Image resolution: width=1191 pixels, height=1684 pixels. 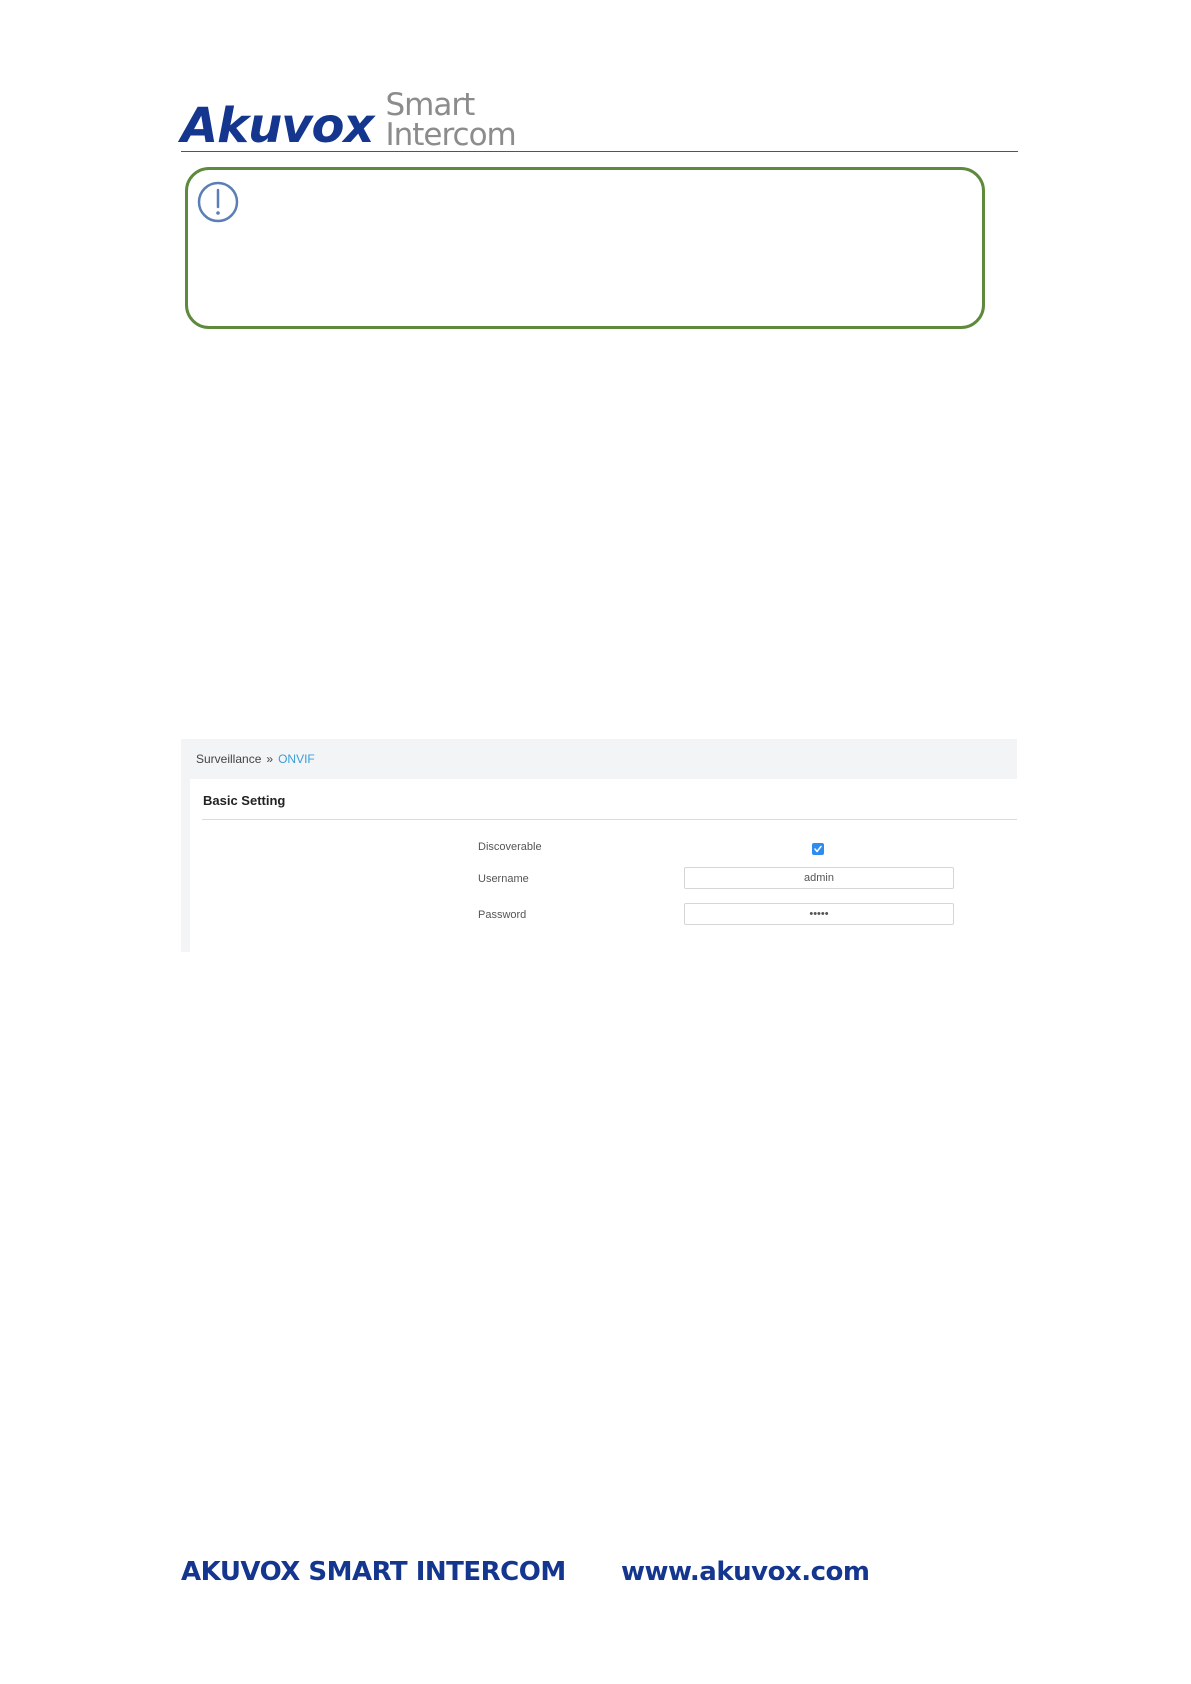 What do you see at coordinates (296, 759) in the screenshot?
I see `breadcrumb-current: ONVIF` at bounding box center [296, 759].